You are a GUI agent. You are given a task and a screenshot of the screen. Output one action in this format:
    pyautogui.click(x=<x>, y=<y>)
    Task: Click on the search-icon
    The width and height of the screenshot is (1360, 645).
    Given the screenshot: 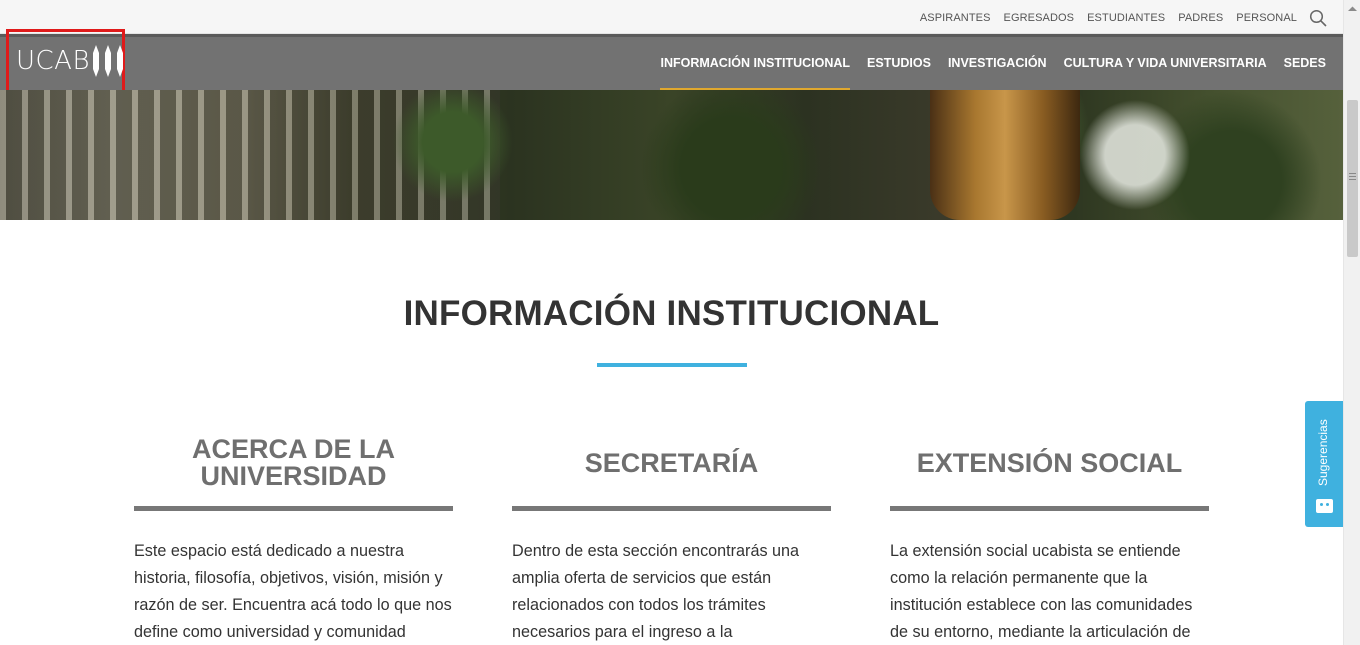 What is the action you would take?
    pyautogui.click(x=1318, y=18)
    